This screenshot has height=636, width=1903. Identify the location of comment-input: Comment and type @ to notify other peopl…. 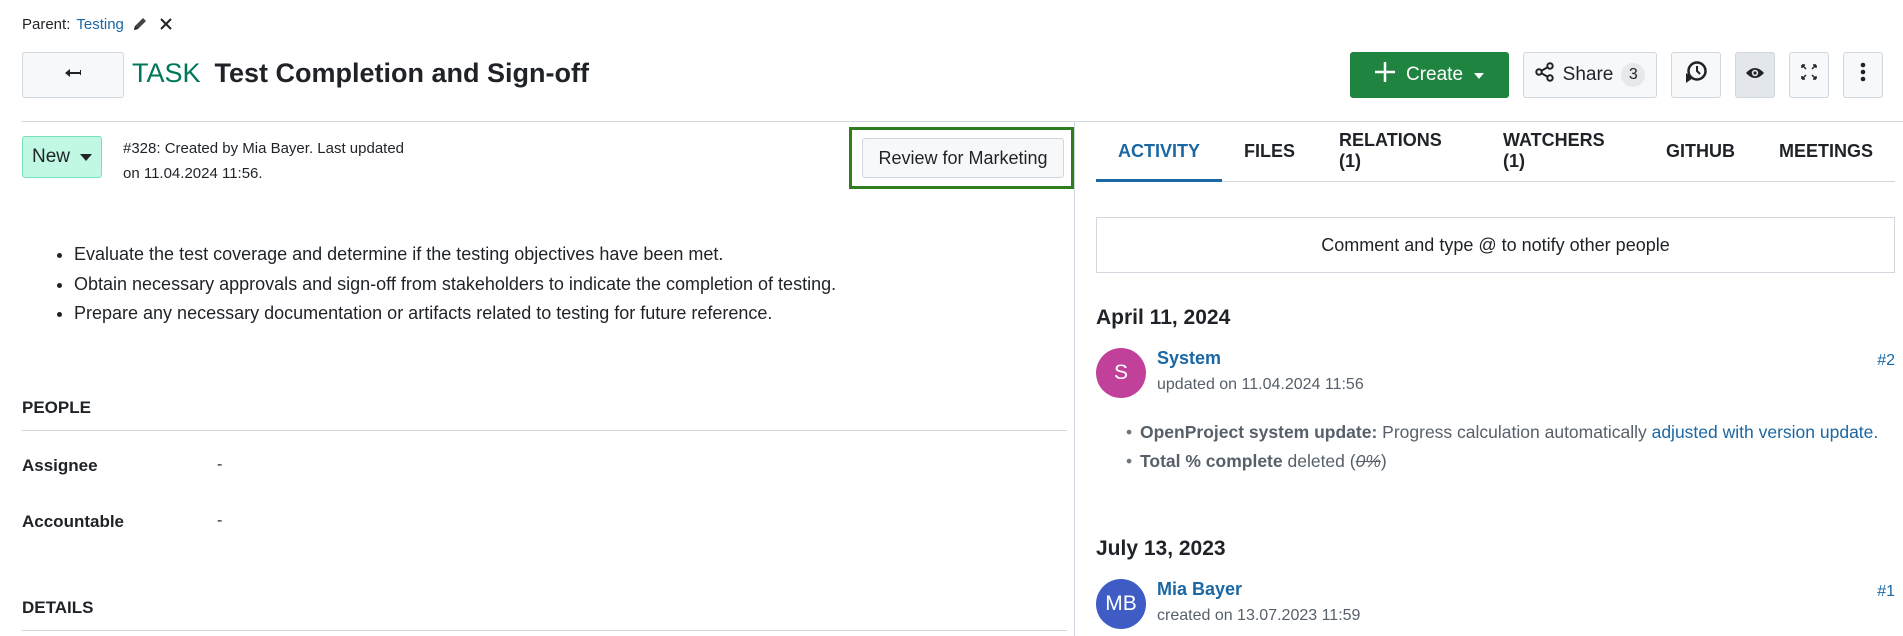
(1495, 245).